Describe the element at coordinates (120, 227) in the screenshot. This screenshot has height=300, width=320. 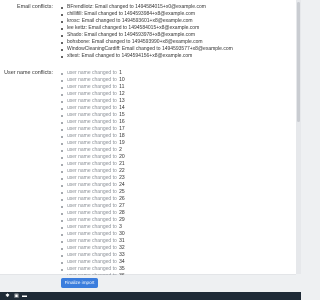
I see `user-name-conflict-value: 3` at that location.